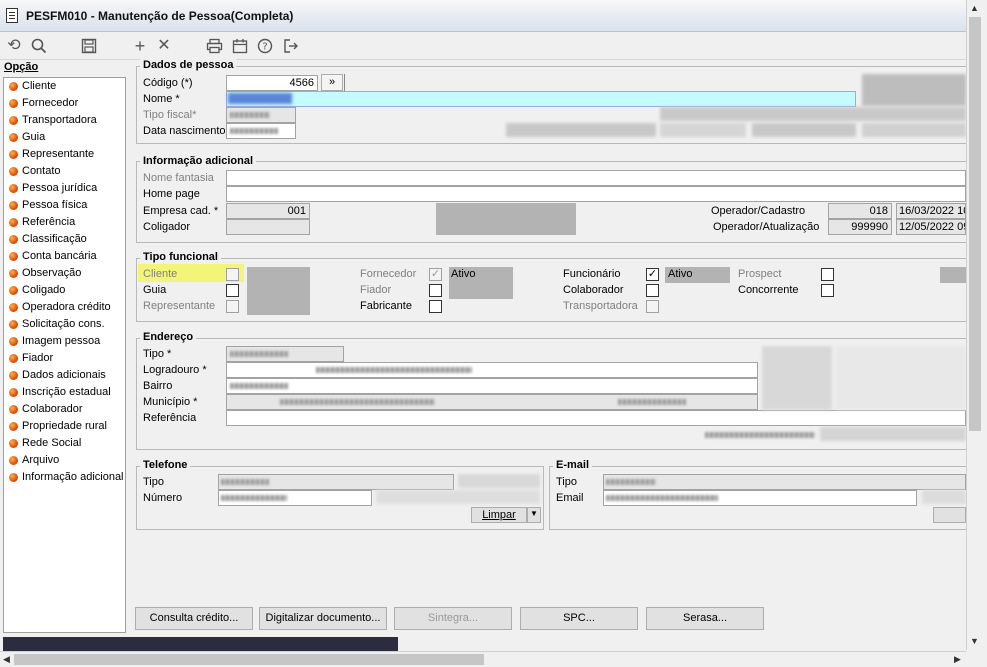 The image size is (987, 667). Describe the element at coordinates (784, 482) in the screenshot. I see `email-tipo-field` at that location.